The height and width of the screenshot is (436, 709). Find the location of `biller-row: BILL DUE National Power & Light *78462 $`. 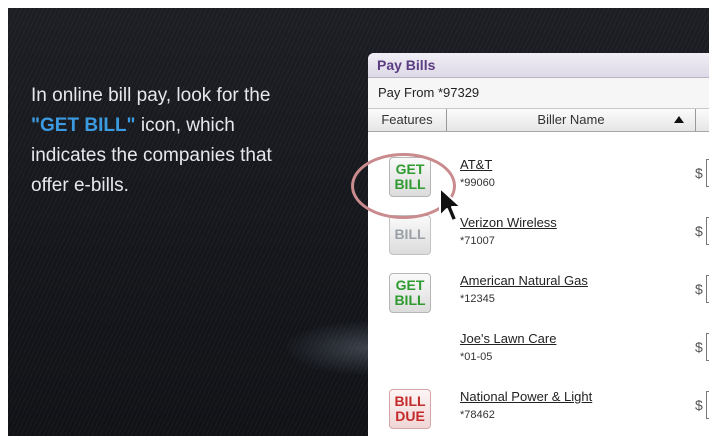

biller-row: BILL DUE National Power & Light *78462 $ is located at coordinates (538, 412).